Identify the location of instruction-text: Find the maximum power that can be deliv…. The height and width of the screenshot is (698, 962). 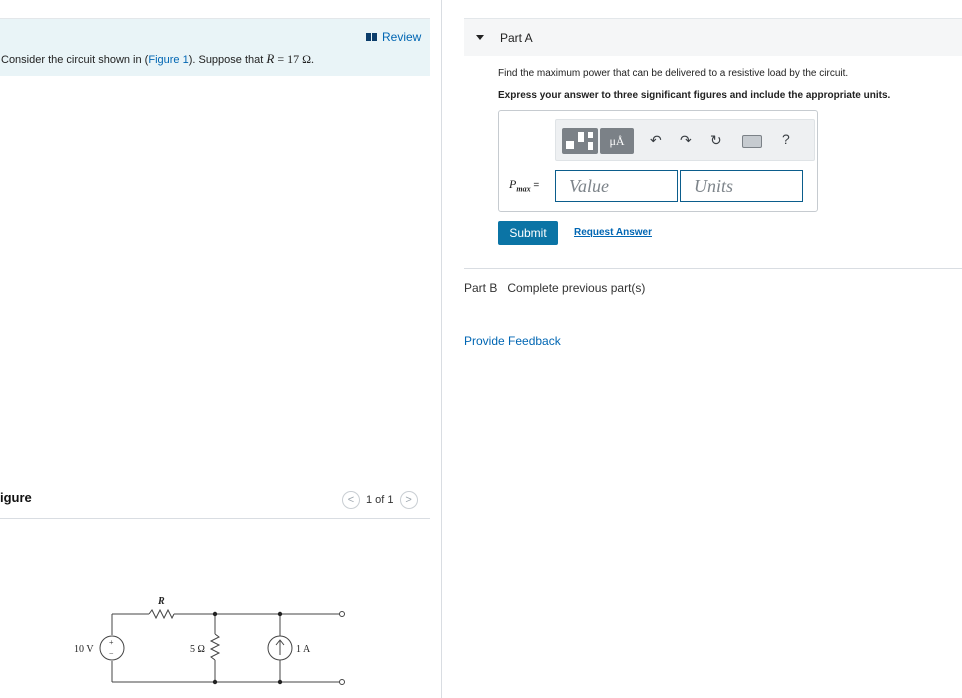
(673, 73).